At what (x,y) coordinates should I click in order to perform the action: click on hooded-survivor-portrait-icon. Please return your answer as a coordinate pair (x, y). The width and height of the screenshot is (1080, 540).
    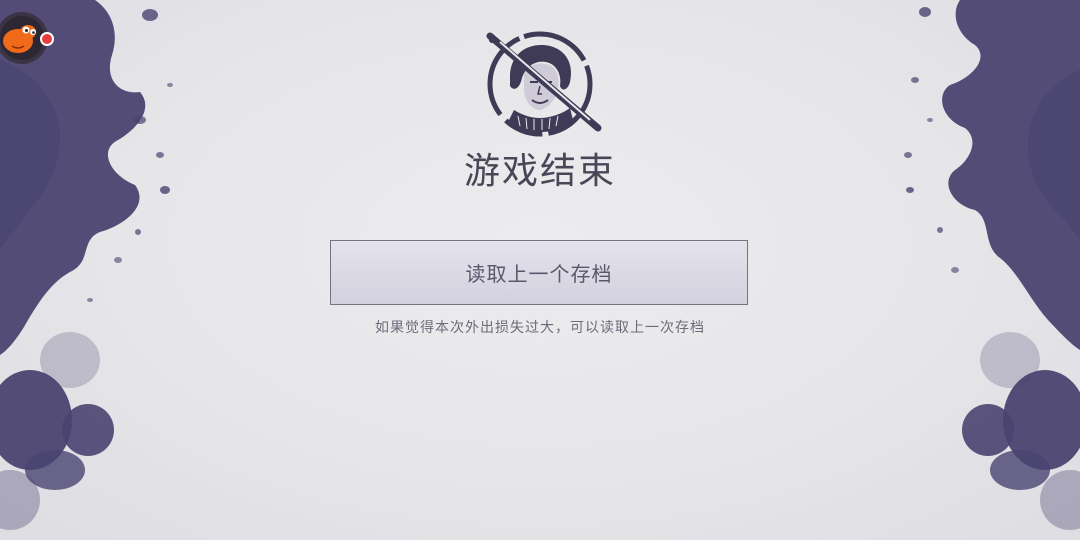
    Looking at the image, I should click on (544, 84).